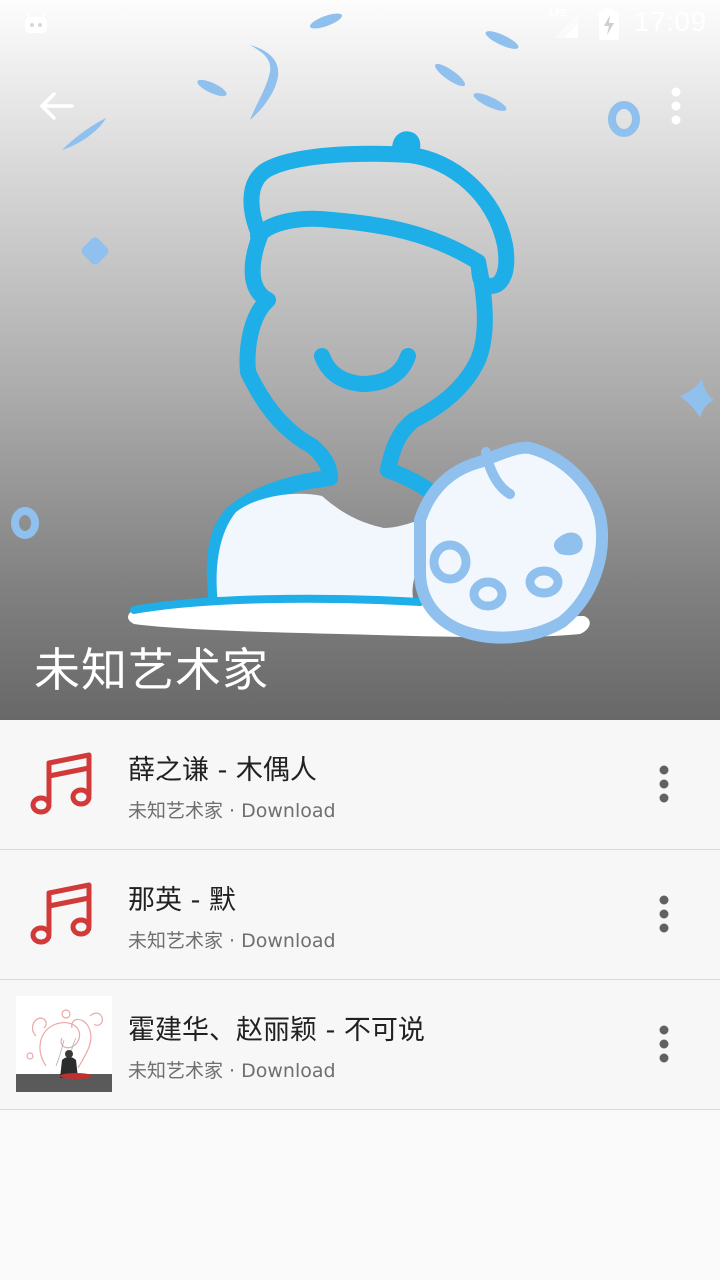 The image size is (720, 1280). Describe the element at coordinates (360, 785) in the screenshot. I see `song-row: 薛之谦 - 木偶人 未知艺术家 · Download` at that location.